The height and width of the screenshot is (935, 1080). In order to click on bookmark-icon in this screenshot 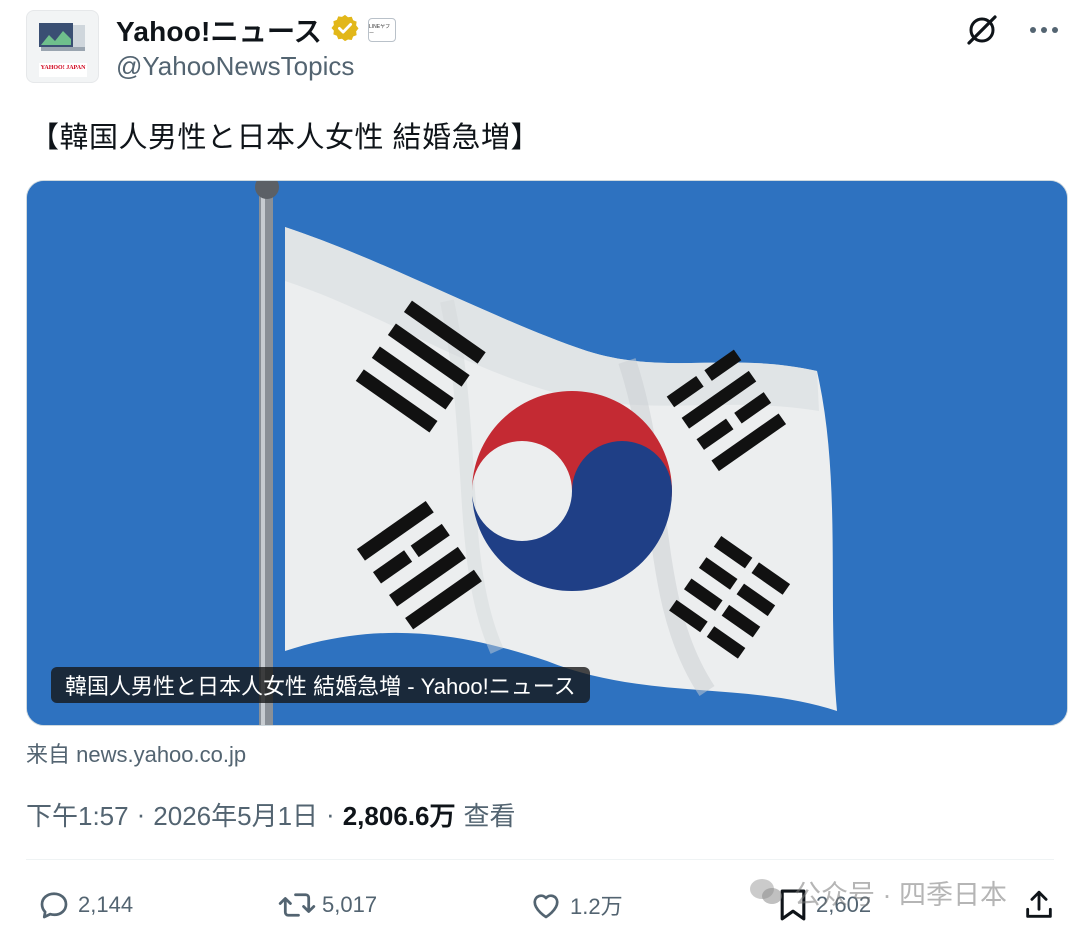, I will do `click(793, 905)`.